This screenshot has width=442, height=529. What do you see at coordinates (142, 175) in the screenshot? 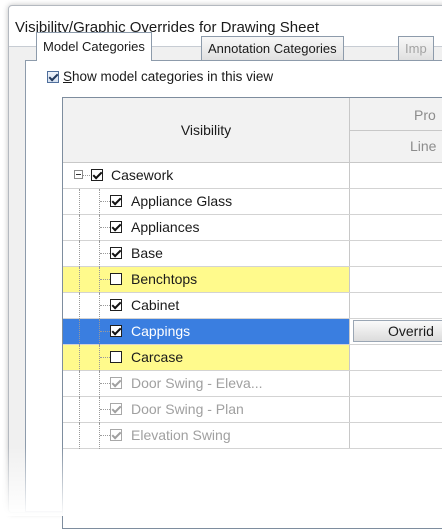
I see `category-label: Casework` at bounding box center [142, 175].